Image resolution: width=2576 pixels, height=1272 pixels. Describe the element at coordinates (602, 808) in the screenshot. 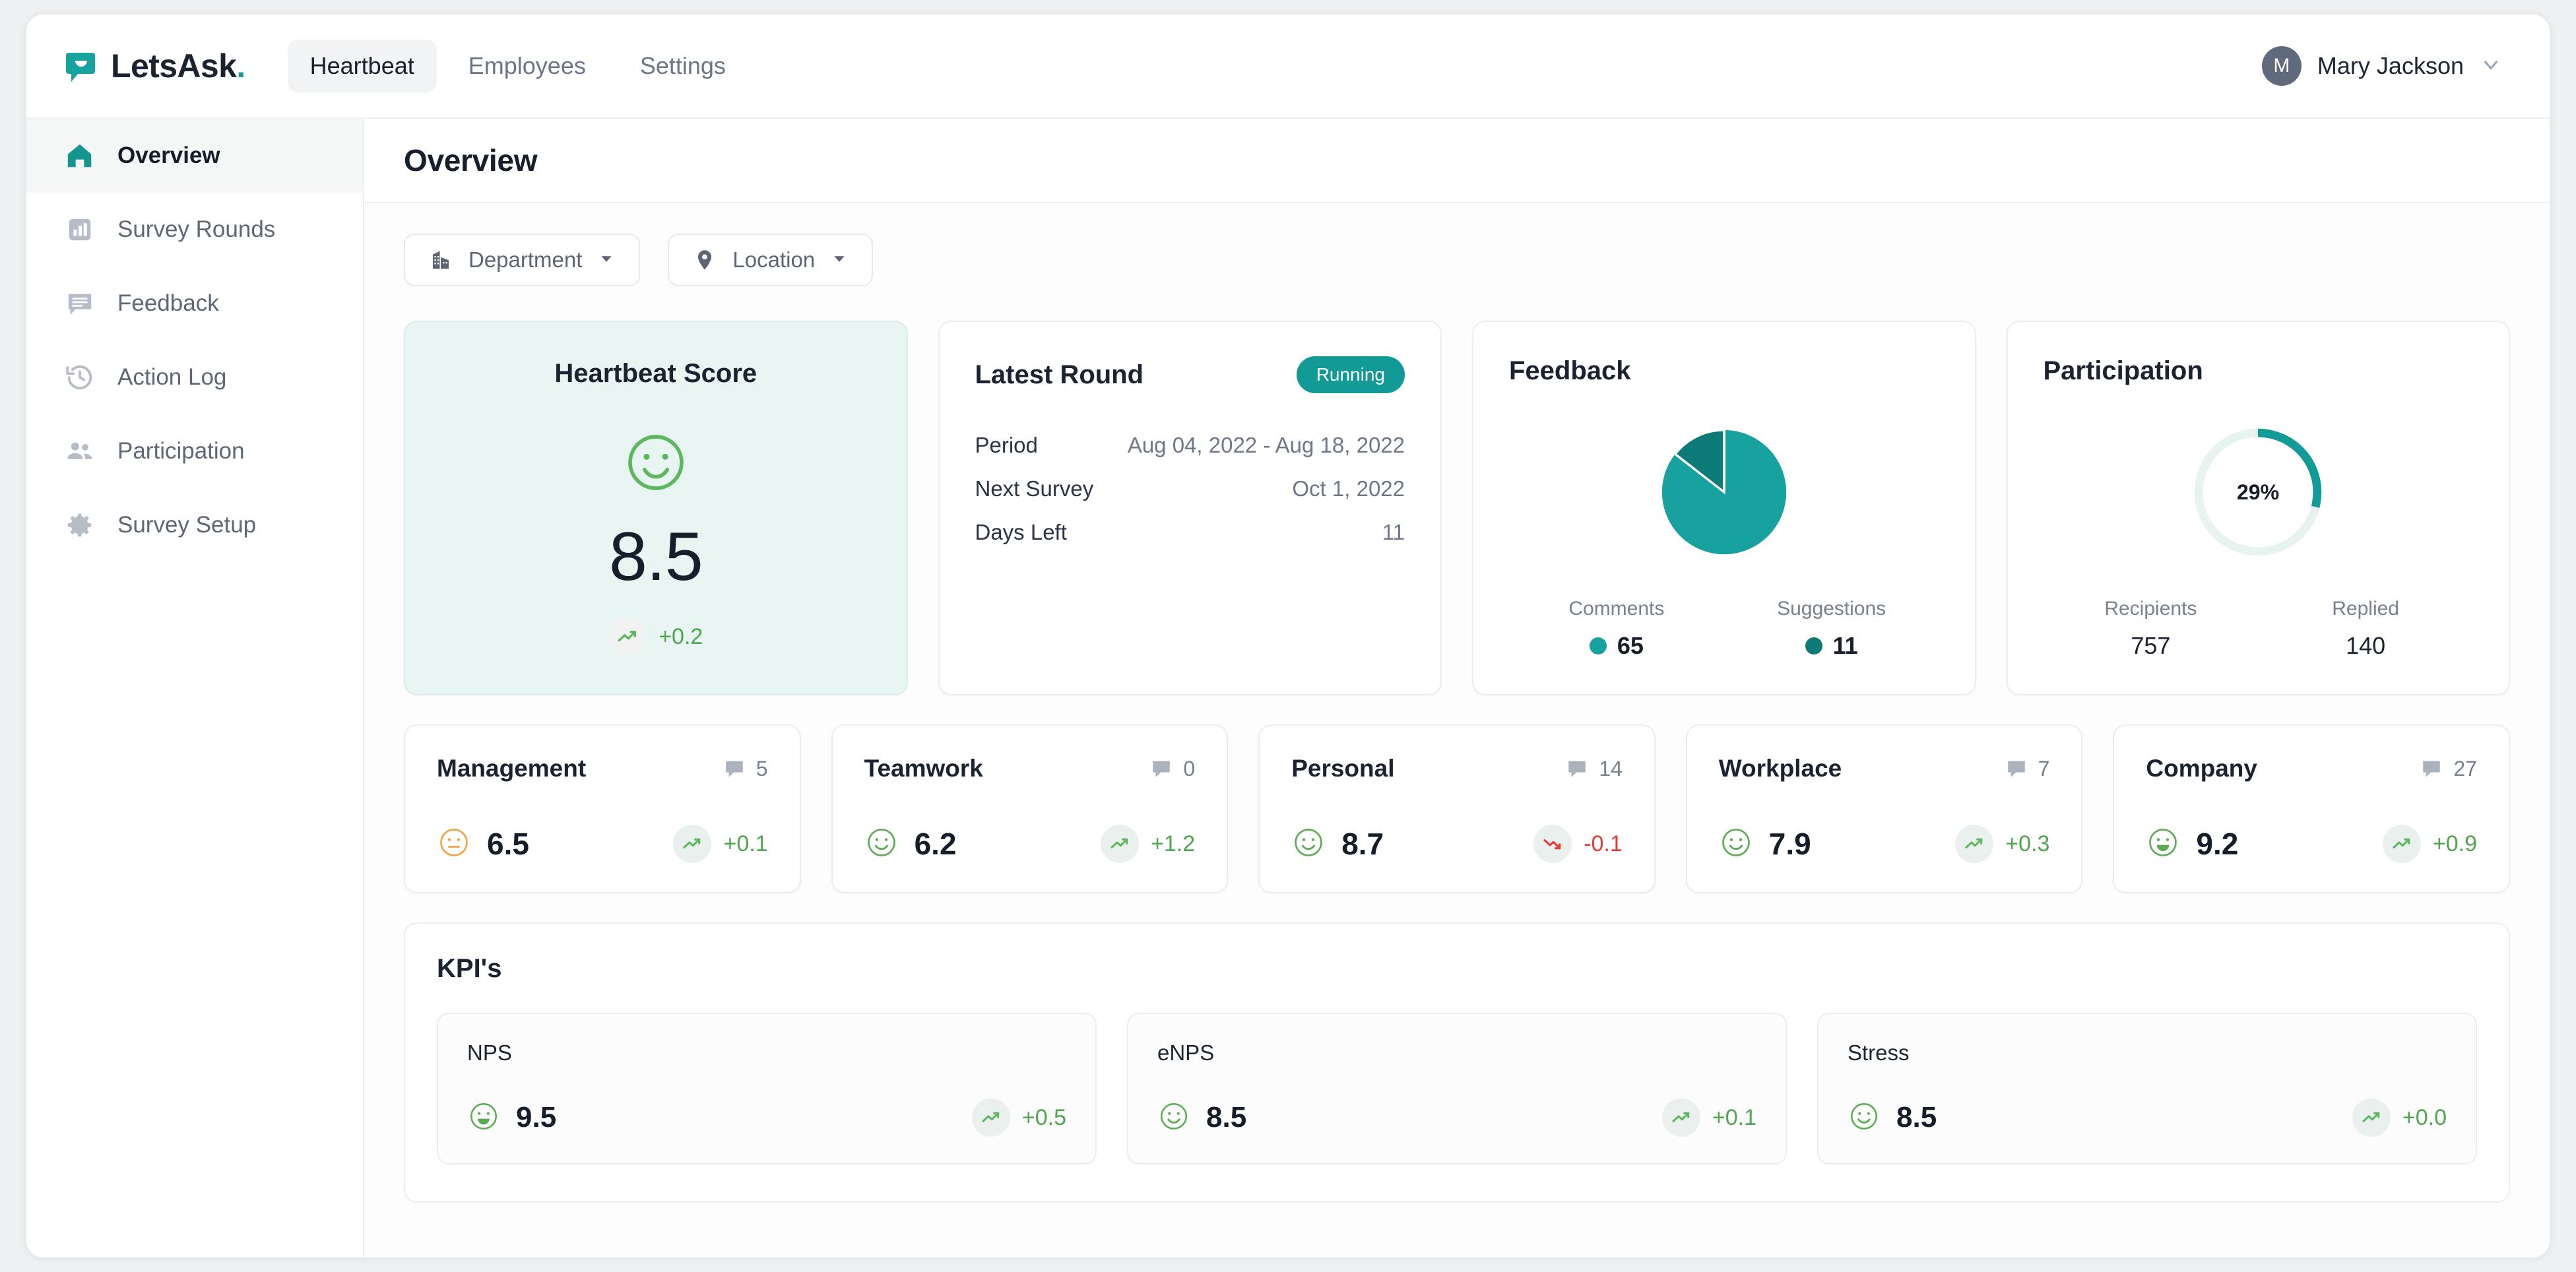

I see `metric-card: Management 5 6.5 +0.1` at that location.